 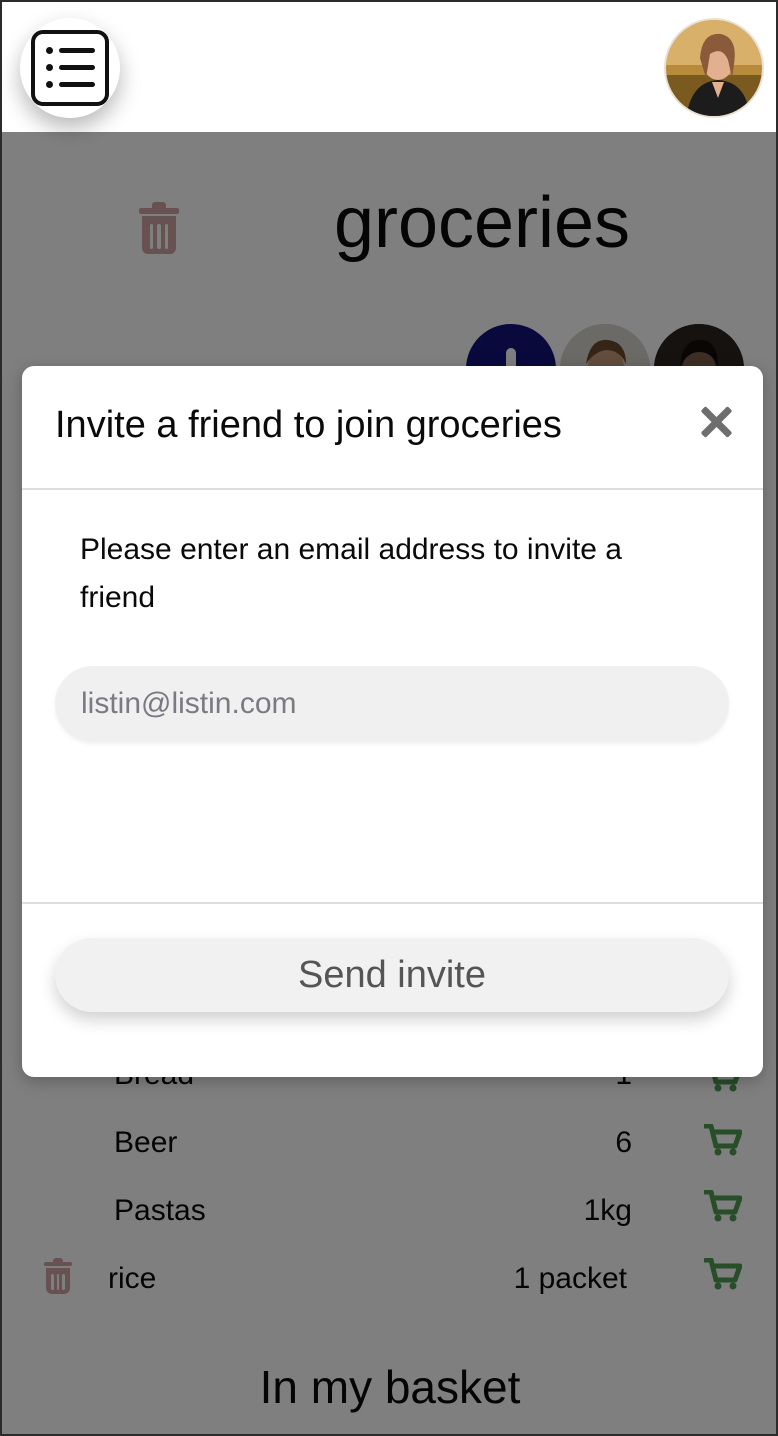 I want to click on send-invite-button: Send invite, so click(x=392, y=975).